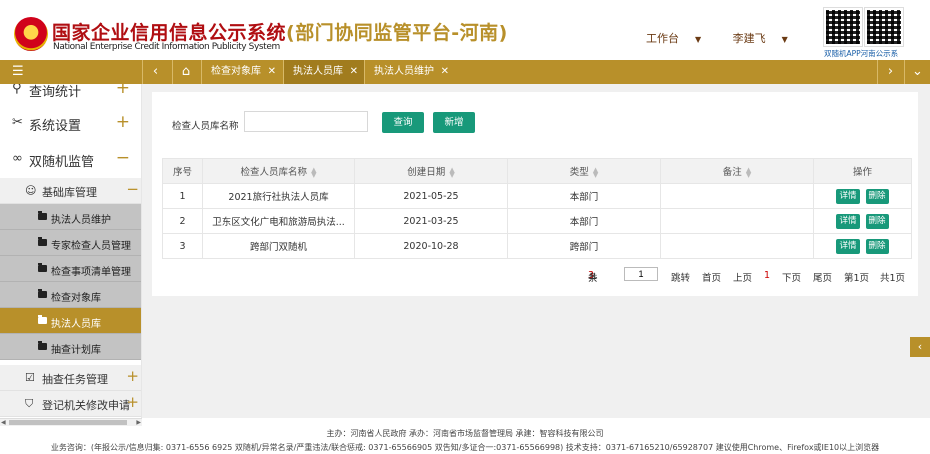 The width and height of the screenshot is (930, 454). Describe the element at coordinates (843, 27) in the screenshot. I see `qr-code-icon` at that location.